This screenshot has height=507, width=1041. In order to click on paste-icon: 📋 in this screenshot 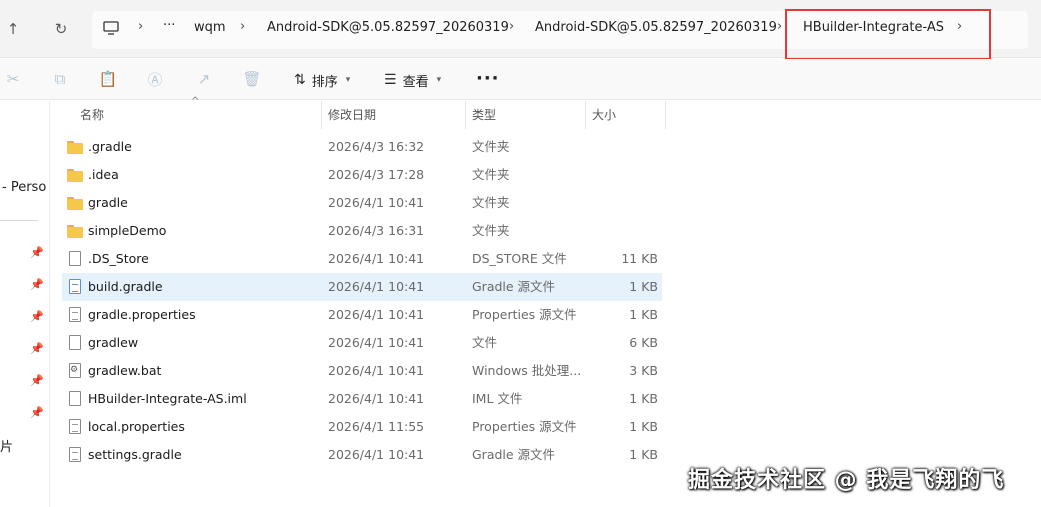, I will do `click(108, 79)`.